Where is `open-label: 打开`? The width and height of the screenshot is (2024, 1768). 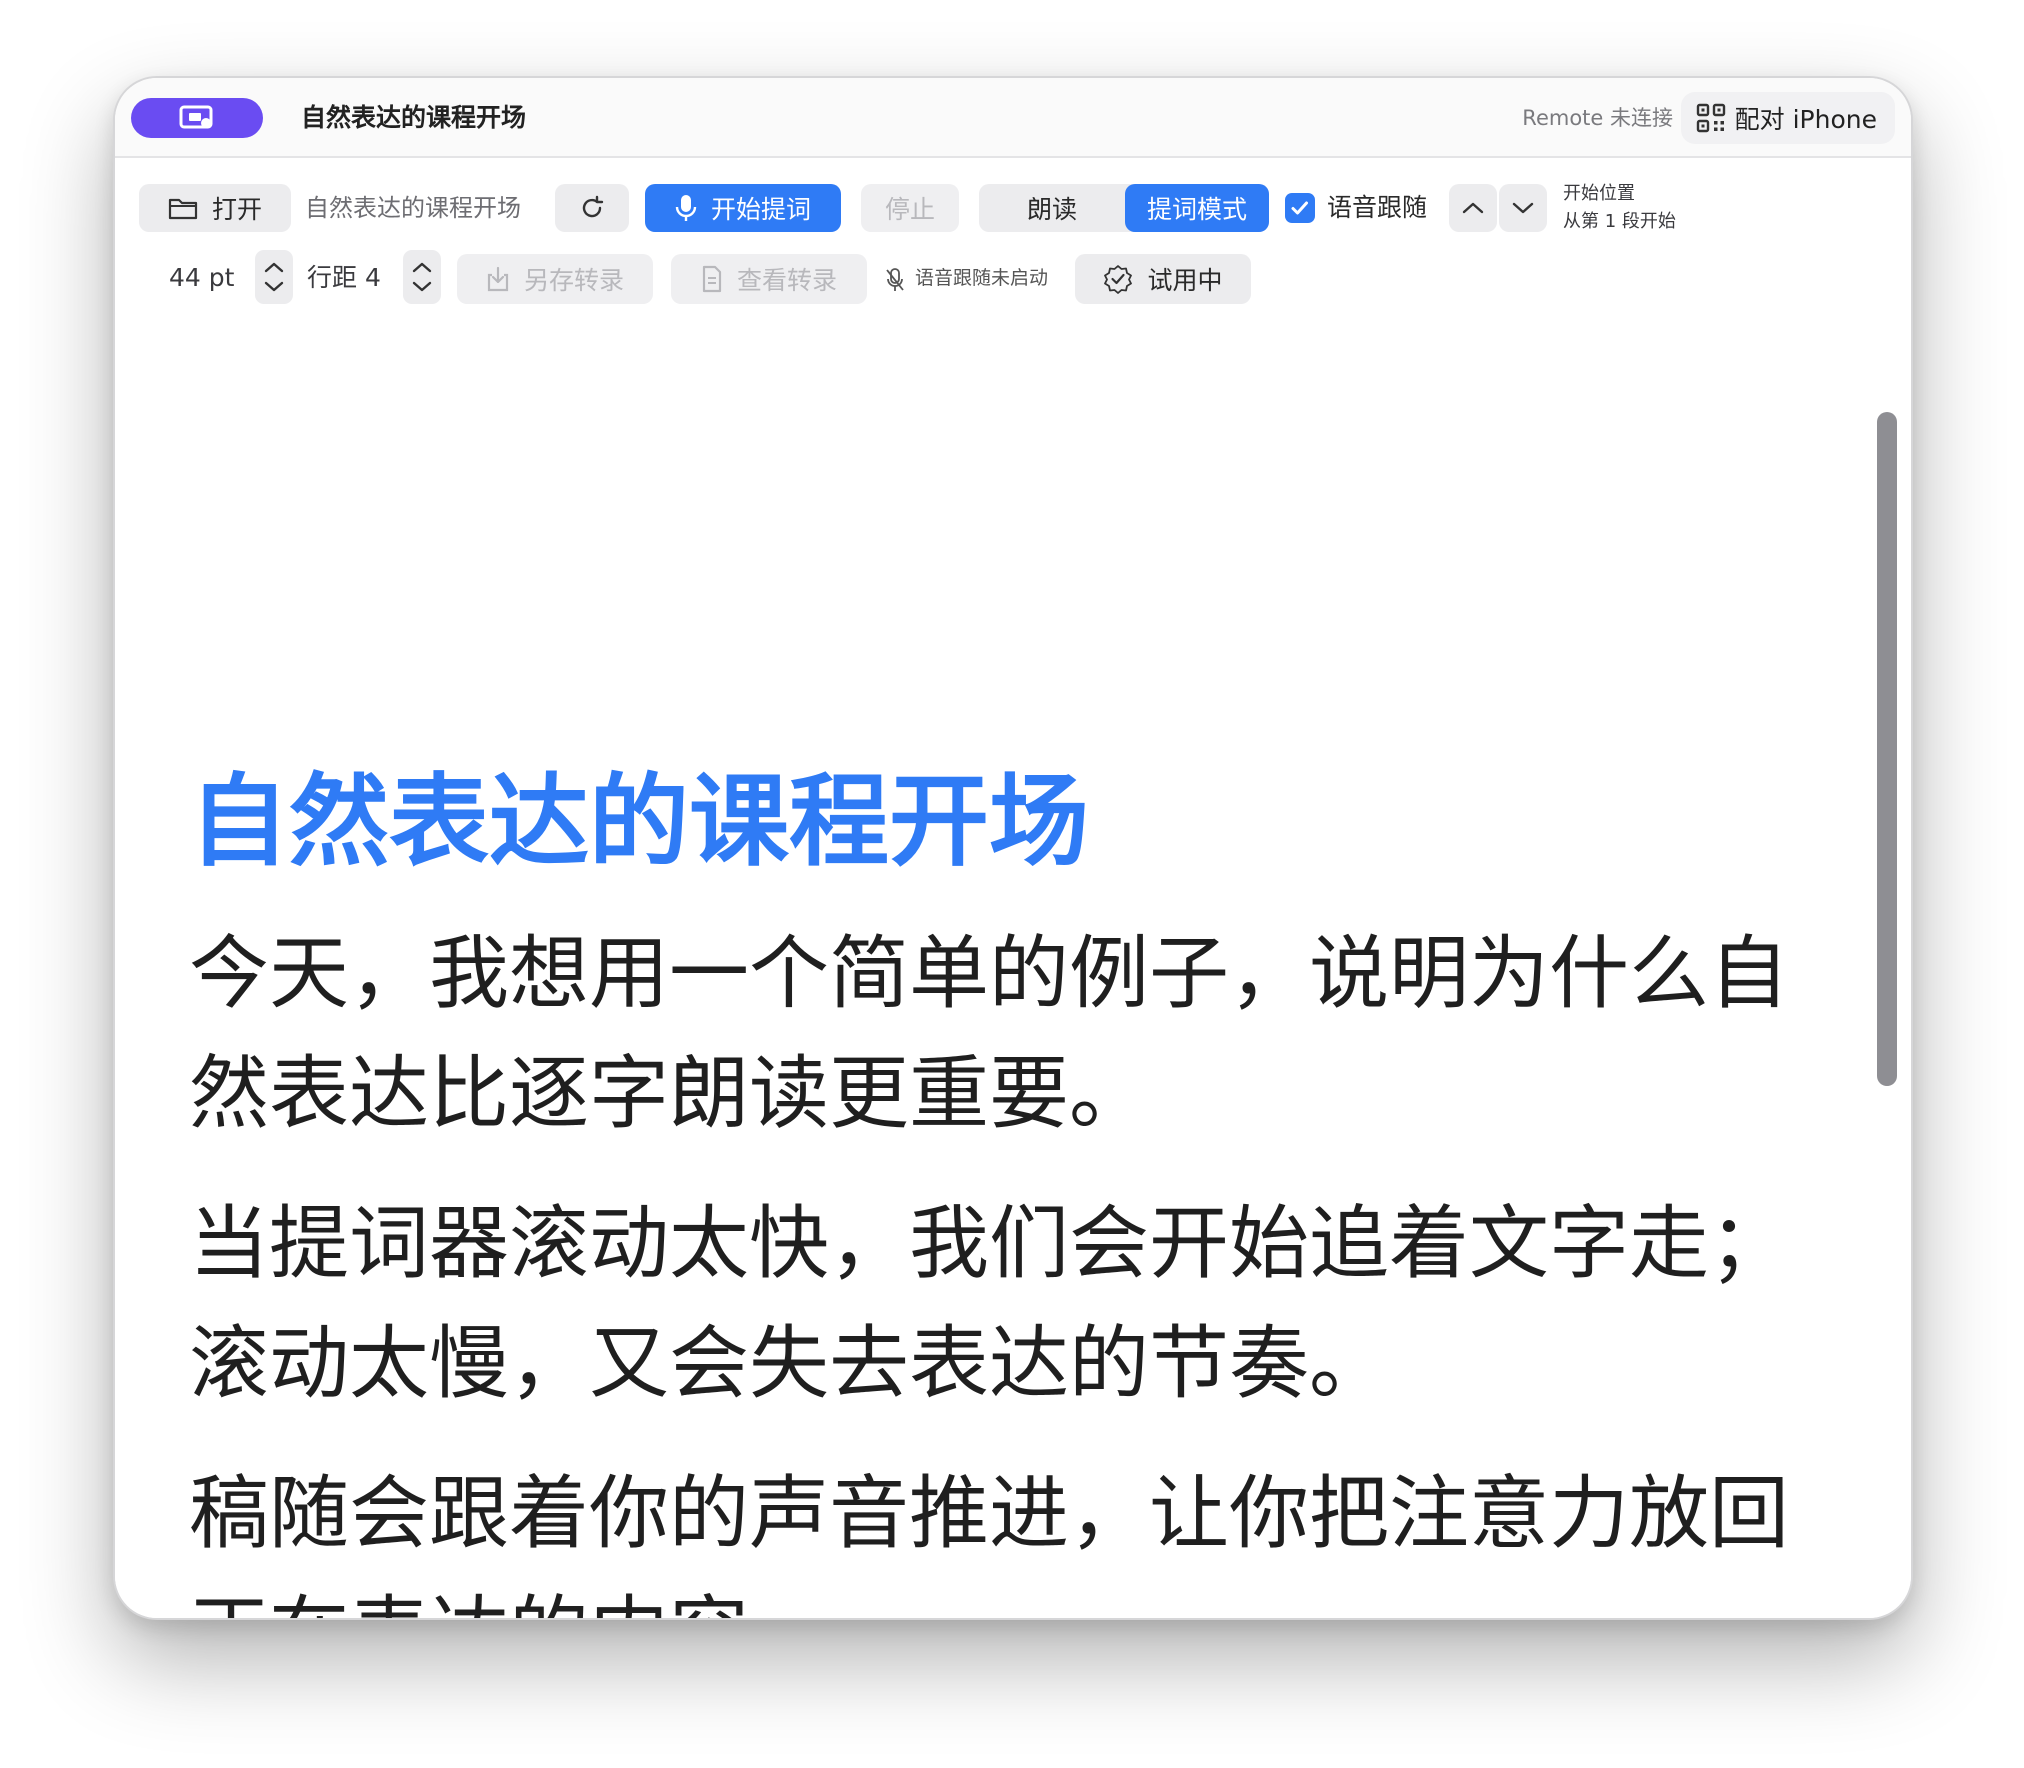 open-label: 打开 is located at coordinates (236, 209).